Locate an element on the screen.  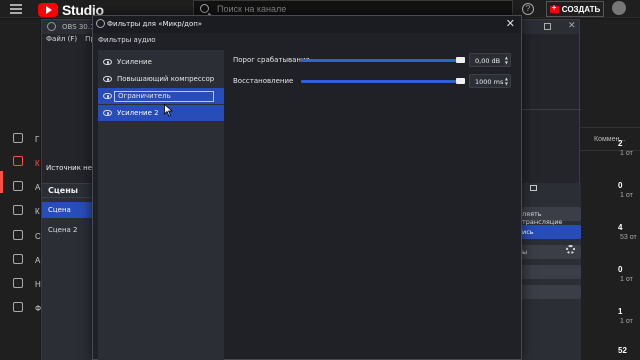
youtube-sidebar is located at coordinates (20, 189).